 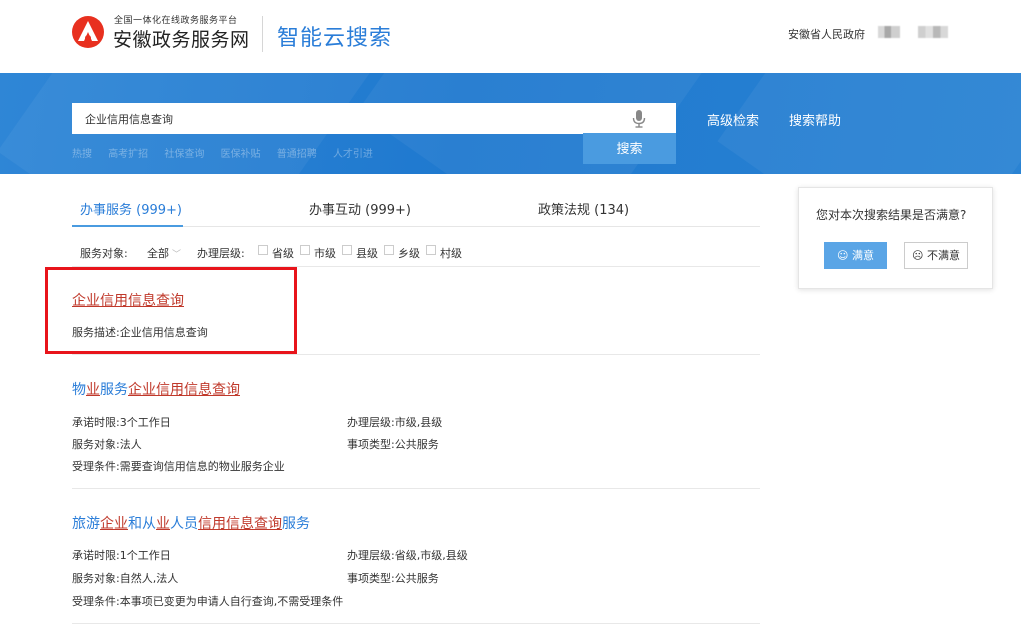 What do you see at coordinates (918, 255) in the screenshot?
I see `frown-icon: ☹` at bounding box center [918, 255].